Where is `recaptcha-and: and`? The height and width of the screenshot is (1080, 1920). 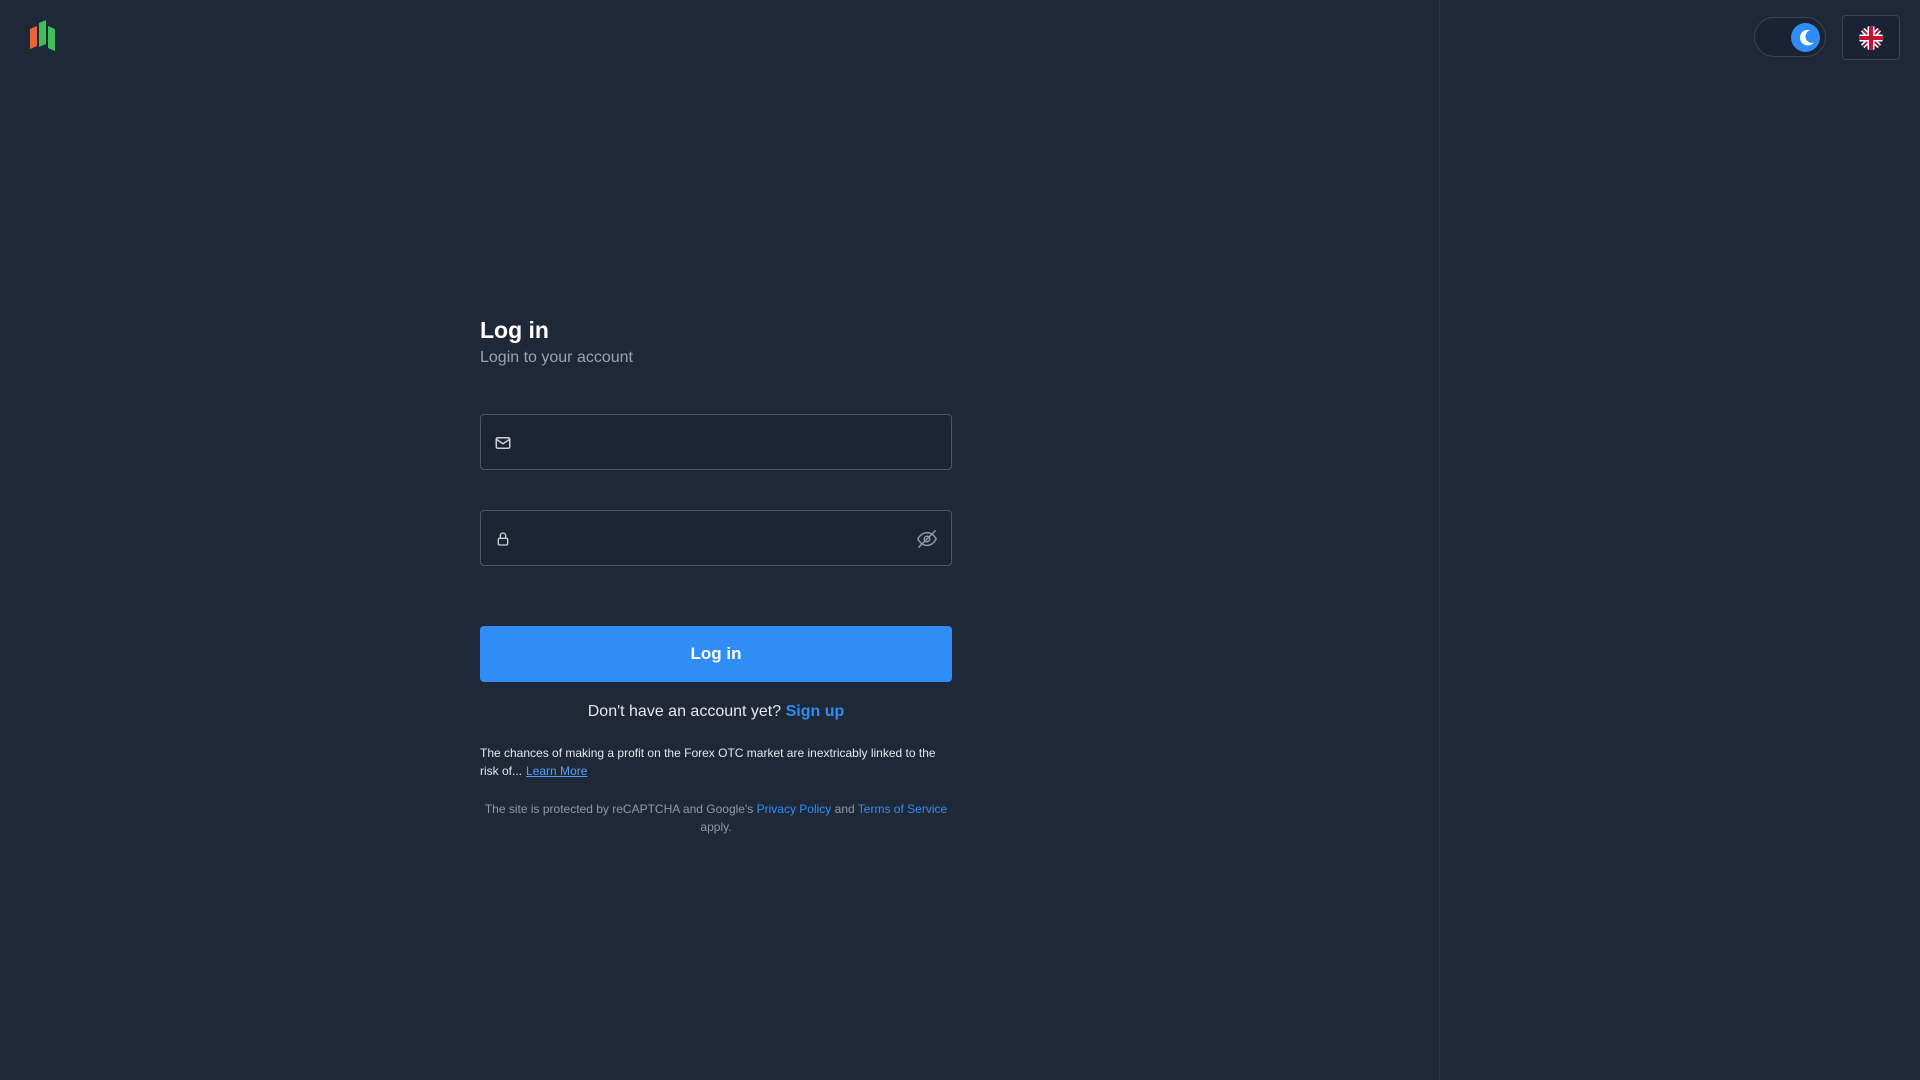 recaptcha-and: and is located at coordinates (844, 809).